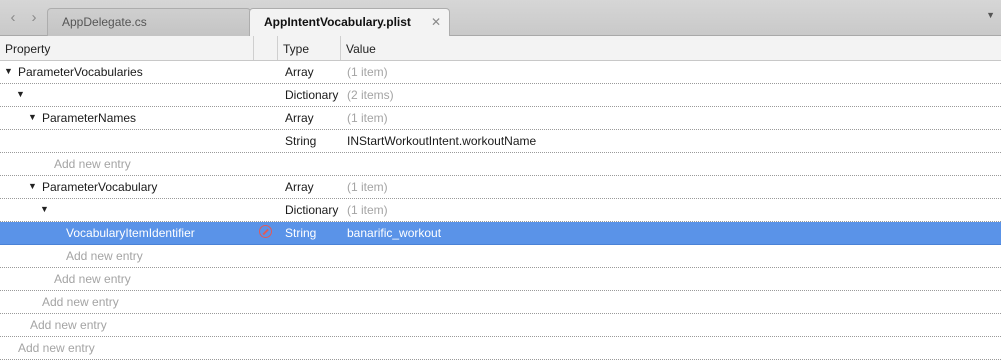 Image resolution: width=1001 pixels, height=362 pixels. Describe the element at coordinates (500, 72) in the screenshot. I see `table-row: ▼ ParameterVocabularies Array (1 item)` at that location.